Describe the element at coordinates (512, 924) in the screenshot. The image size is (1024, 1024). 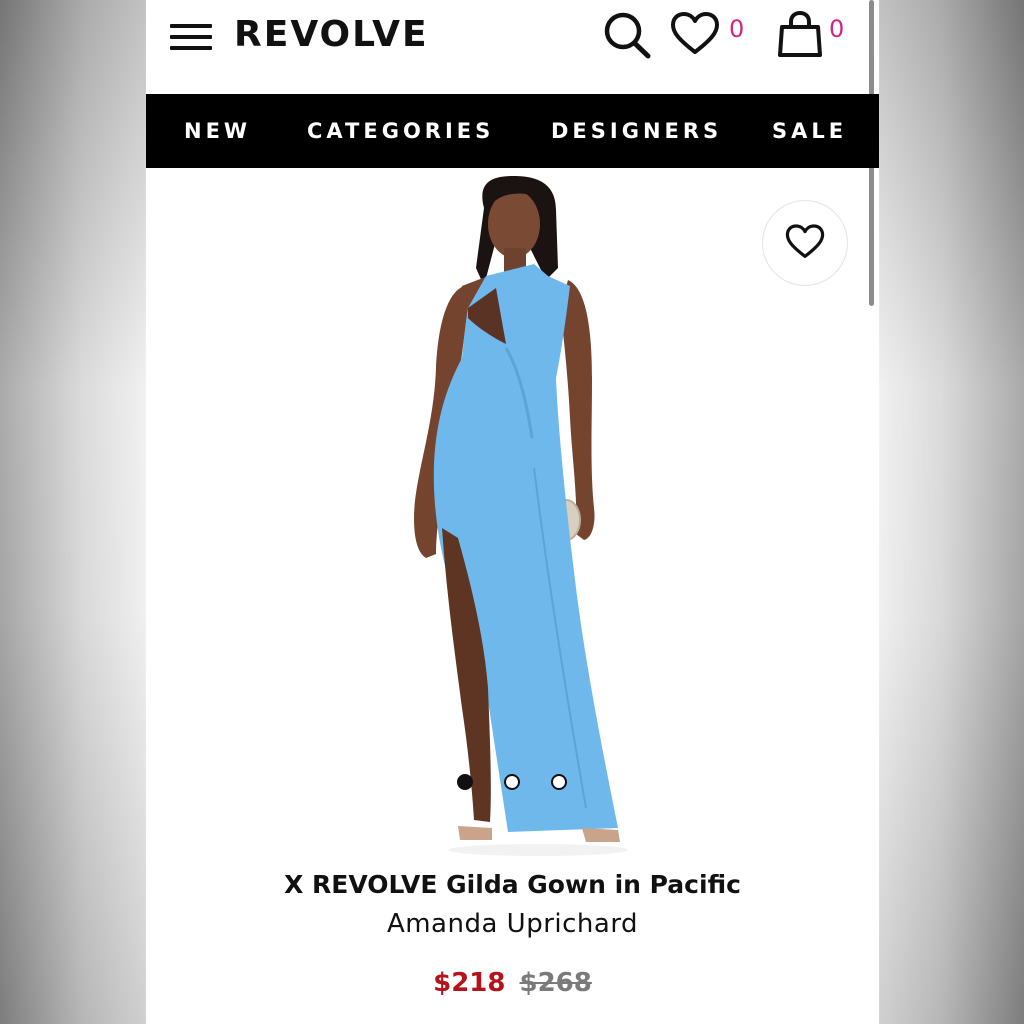
I see `product-brand: Amanda Uprichard` at that location.